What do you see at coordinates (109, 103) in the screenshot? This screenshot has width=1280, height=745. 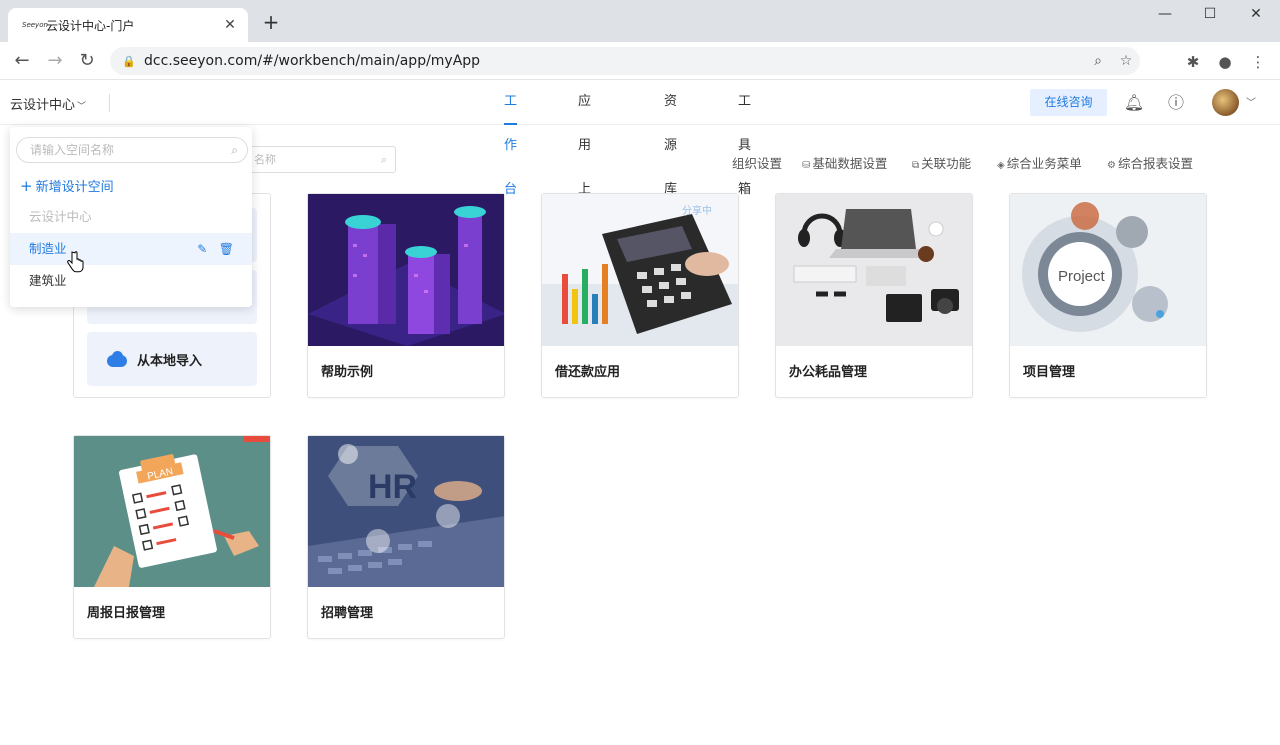 I see `header-divider` at bounding box center [109, 103].